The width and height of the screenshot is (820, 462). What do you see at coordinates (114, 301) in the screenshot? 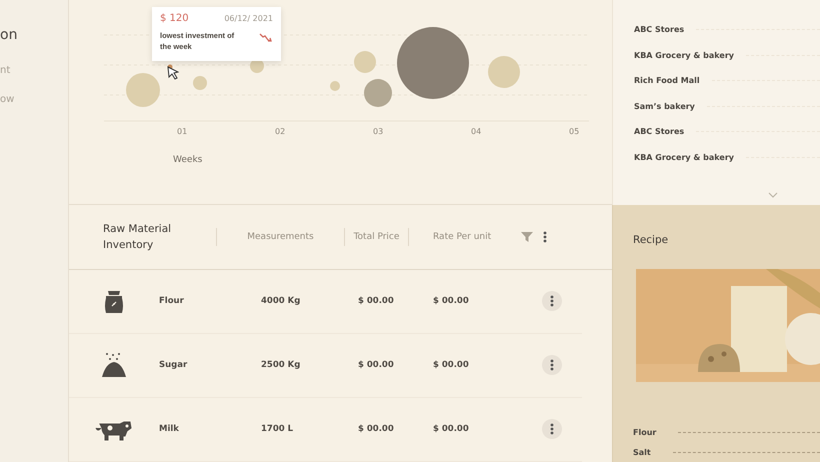
I see `flour-sack-icon` at bounding box center [114, 301].